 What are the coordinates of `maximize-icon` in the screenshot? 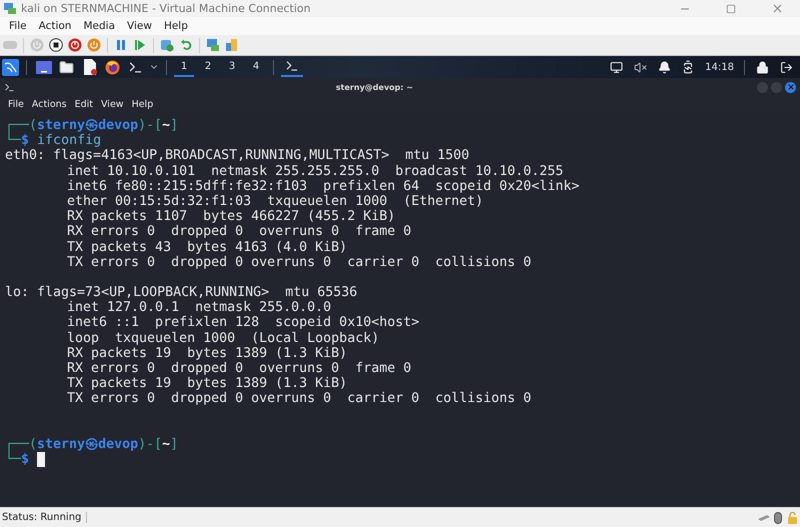 It's located at (731, 9).